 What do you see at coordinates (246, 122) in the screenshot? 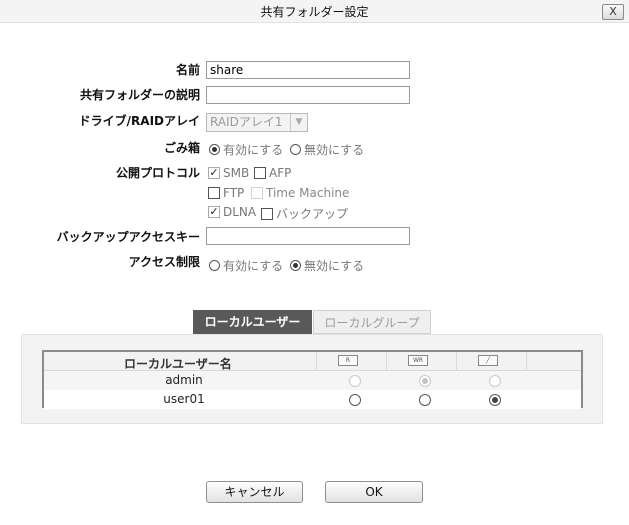
I see `drive-select-value: RAIDアレイ1` at bounding box center [246, 122].